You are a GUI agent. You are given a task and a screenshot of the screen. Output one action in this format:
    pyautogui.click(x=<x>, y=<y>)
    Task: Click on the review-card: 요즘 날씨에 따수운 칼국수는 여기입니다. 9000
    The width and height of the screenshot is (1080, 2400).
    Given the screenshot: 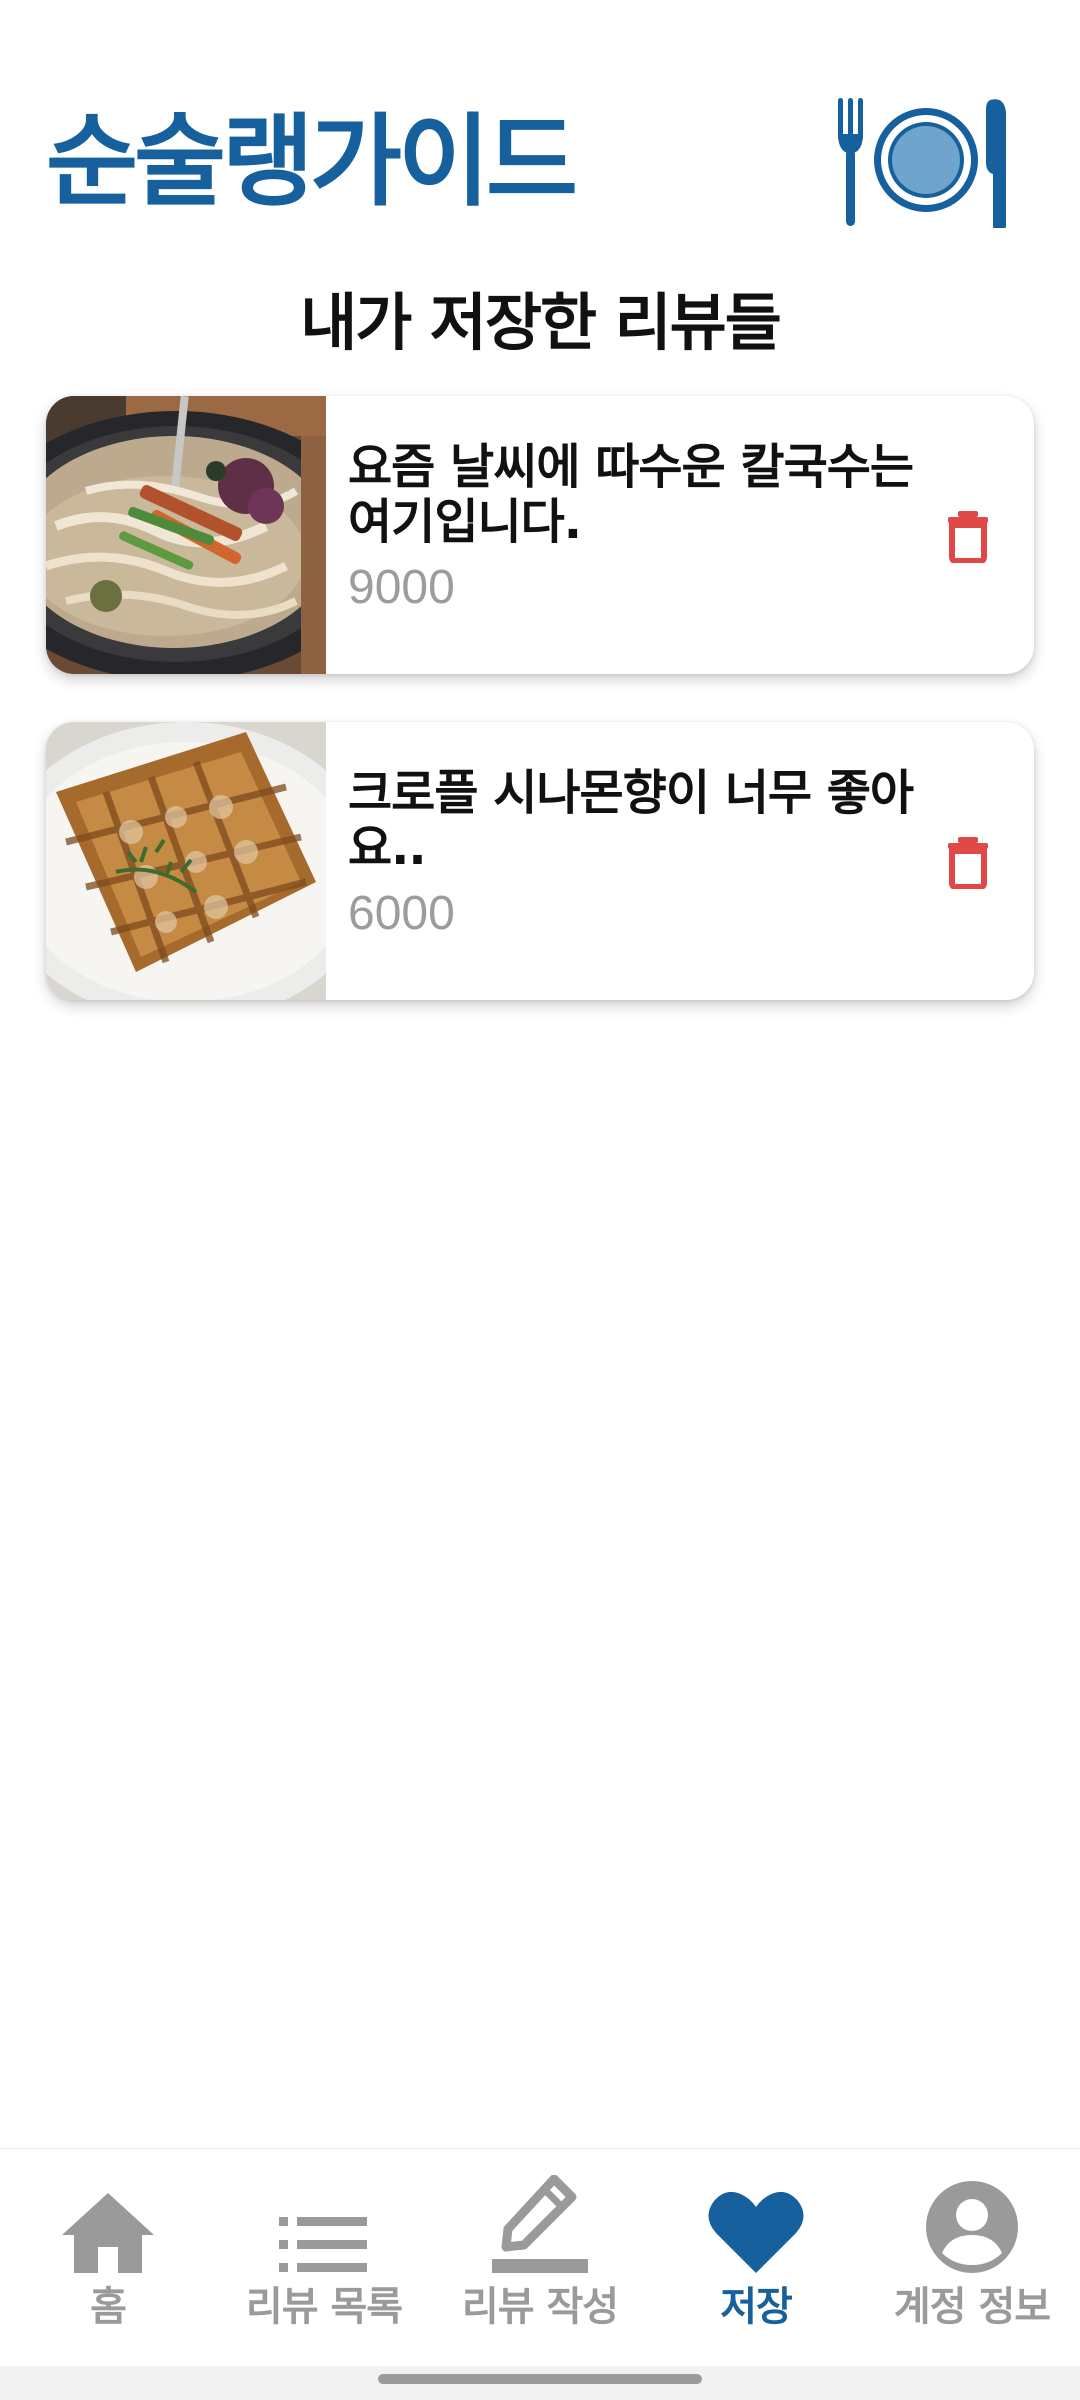 What is the action you would take?
    pyautogui.click(x=540, y=535)
    